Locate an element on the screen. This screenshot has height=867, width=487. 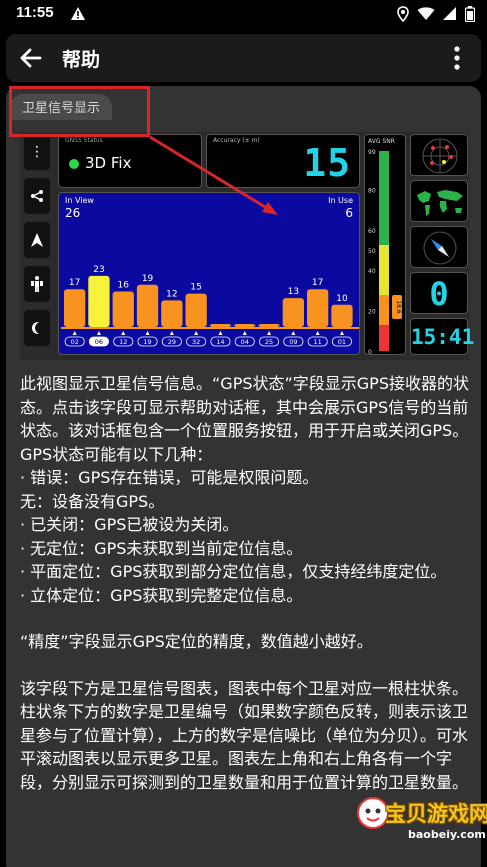
snr-tick-label: 80 is located at coordinates (372, 190).